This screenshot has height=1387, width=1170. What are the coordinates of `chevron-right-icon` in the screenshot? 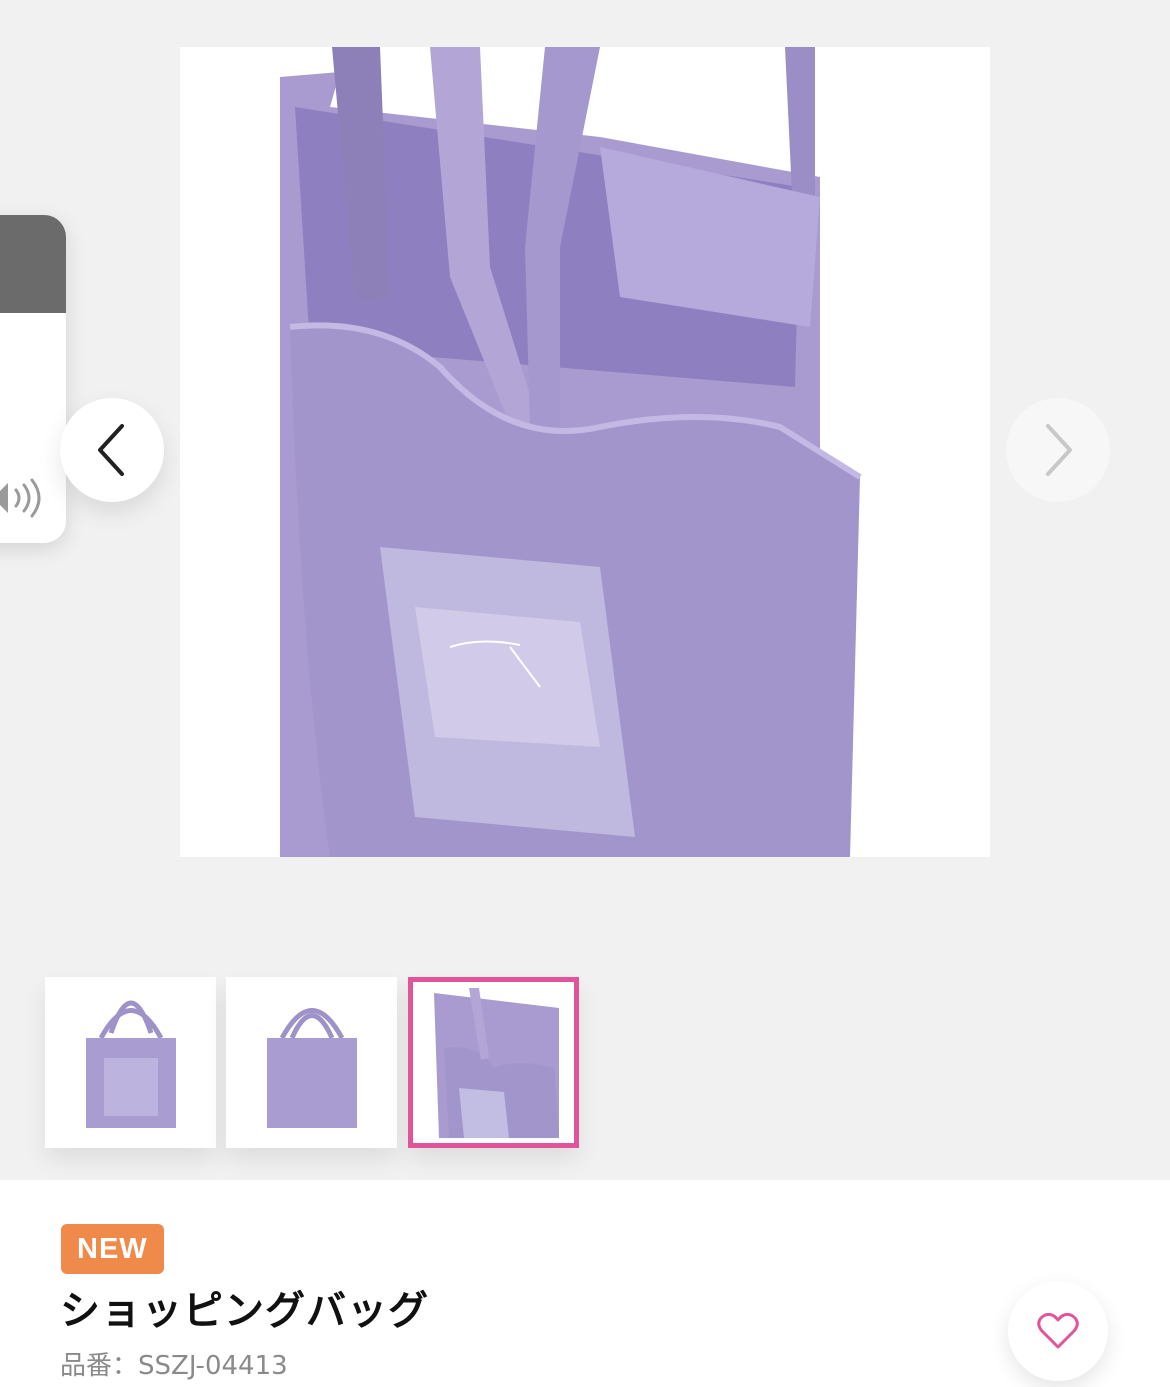 It's located at (1059, 450).